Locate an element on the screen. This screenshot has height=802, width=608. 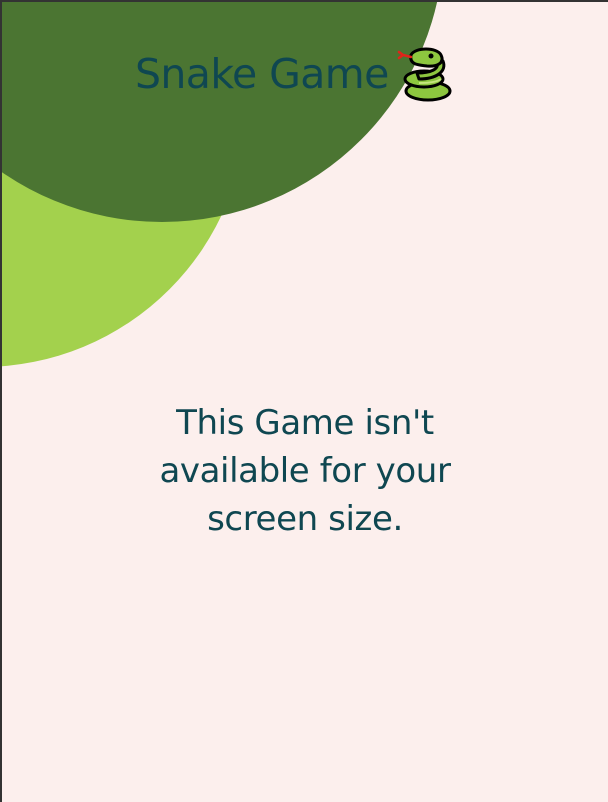
title-text: Snake Game is located at coordinates (262, 74).